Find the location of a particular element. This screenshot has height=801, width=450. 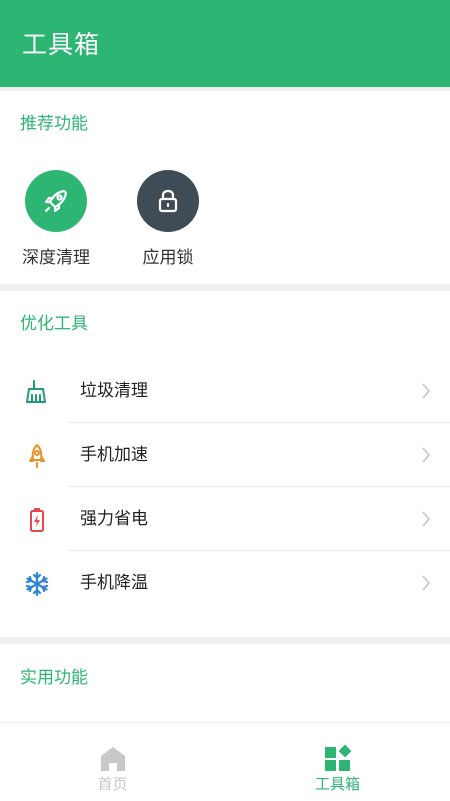

feature-app-lock: 应用锁 is located at coordinates (168, 220).